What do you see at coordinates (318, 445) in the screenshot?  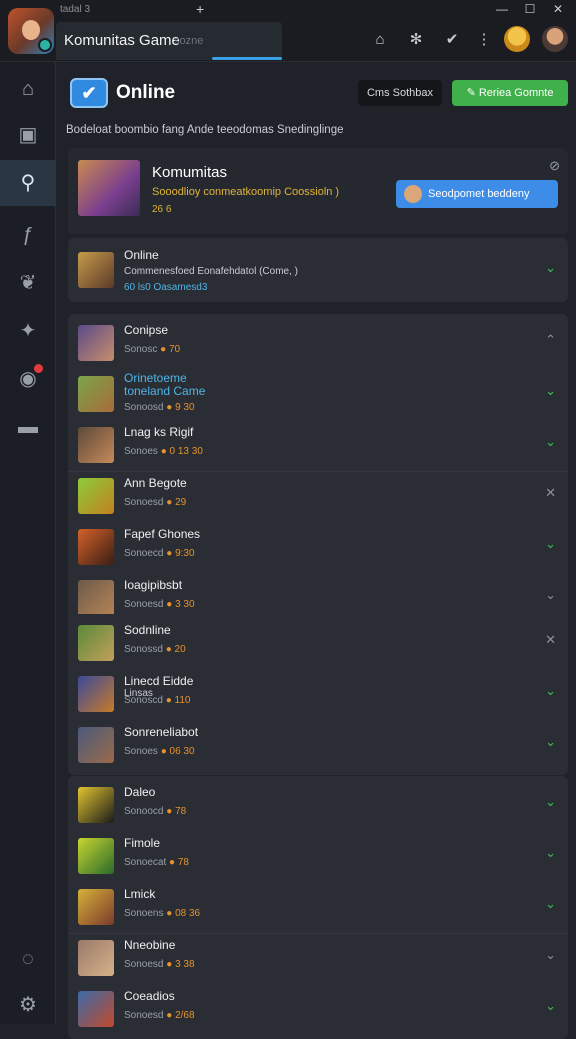 I see `list-item: Lnag ks Rigif Sonoes ● 0 13 30 ⌄` at bounding box center [318, 445].